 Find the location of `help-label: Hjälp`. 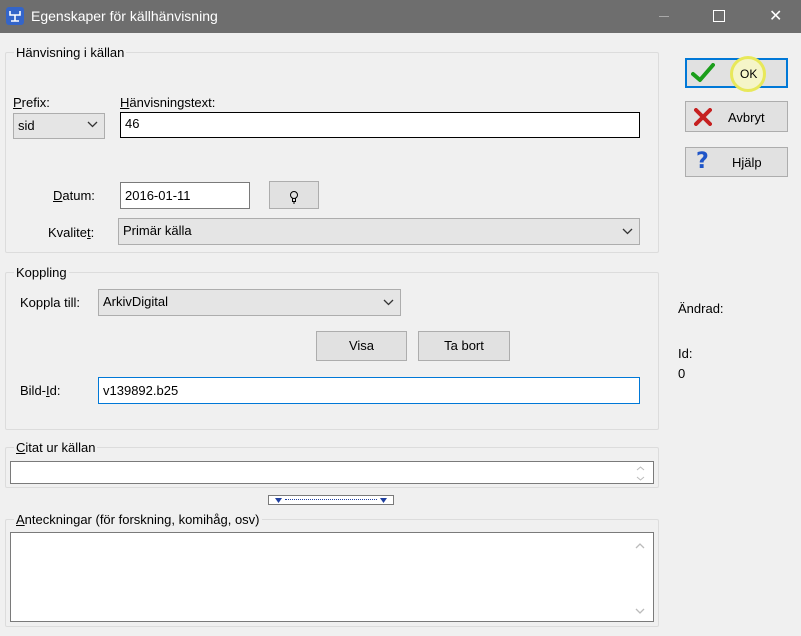

help-label: Hjälp is located at coordinates (747, 162).